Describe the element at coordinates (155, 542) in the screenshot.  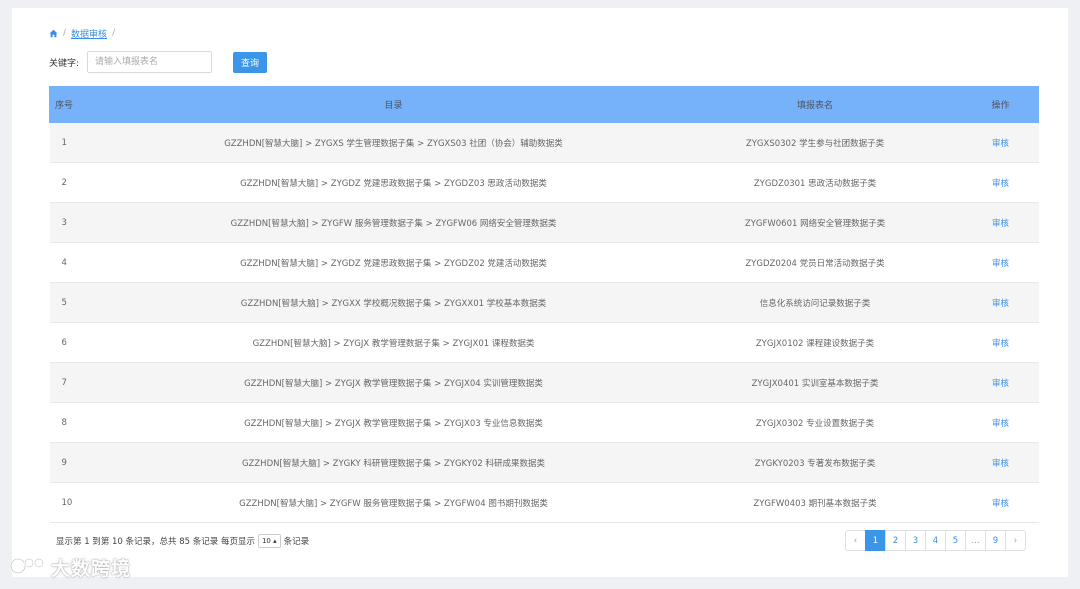
I see `record-info-prefix: 显示第 1 到第 10 条记录，总共 85 条记录 每页显示` at that location.